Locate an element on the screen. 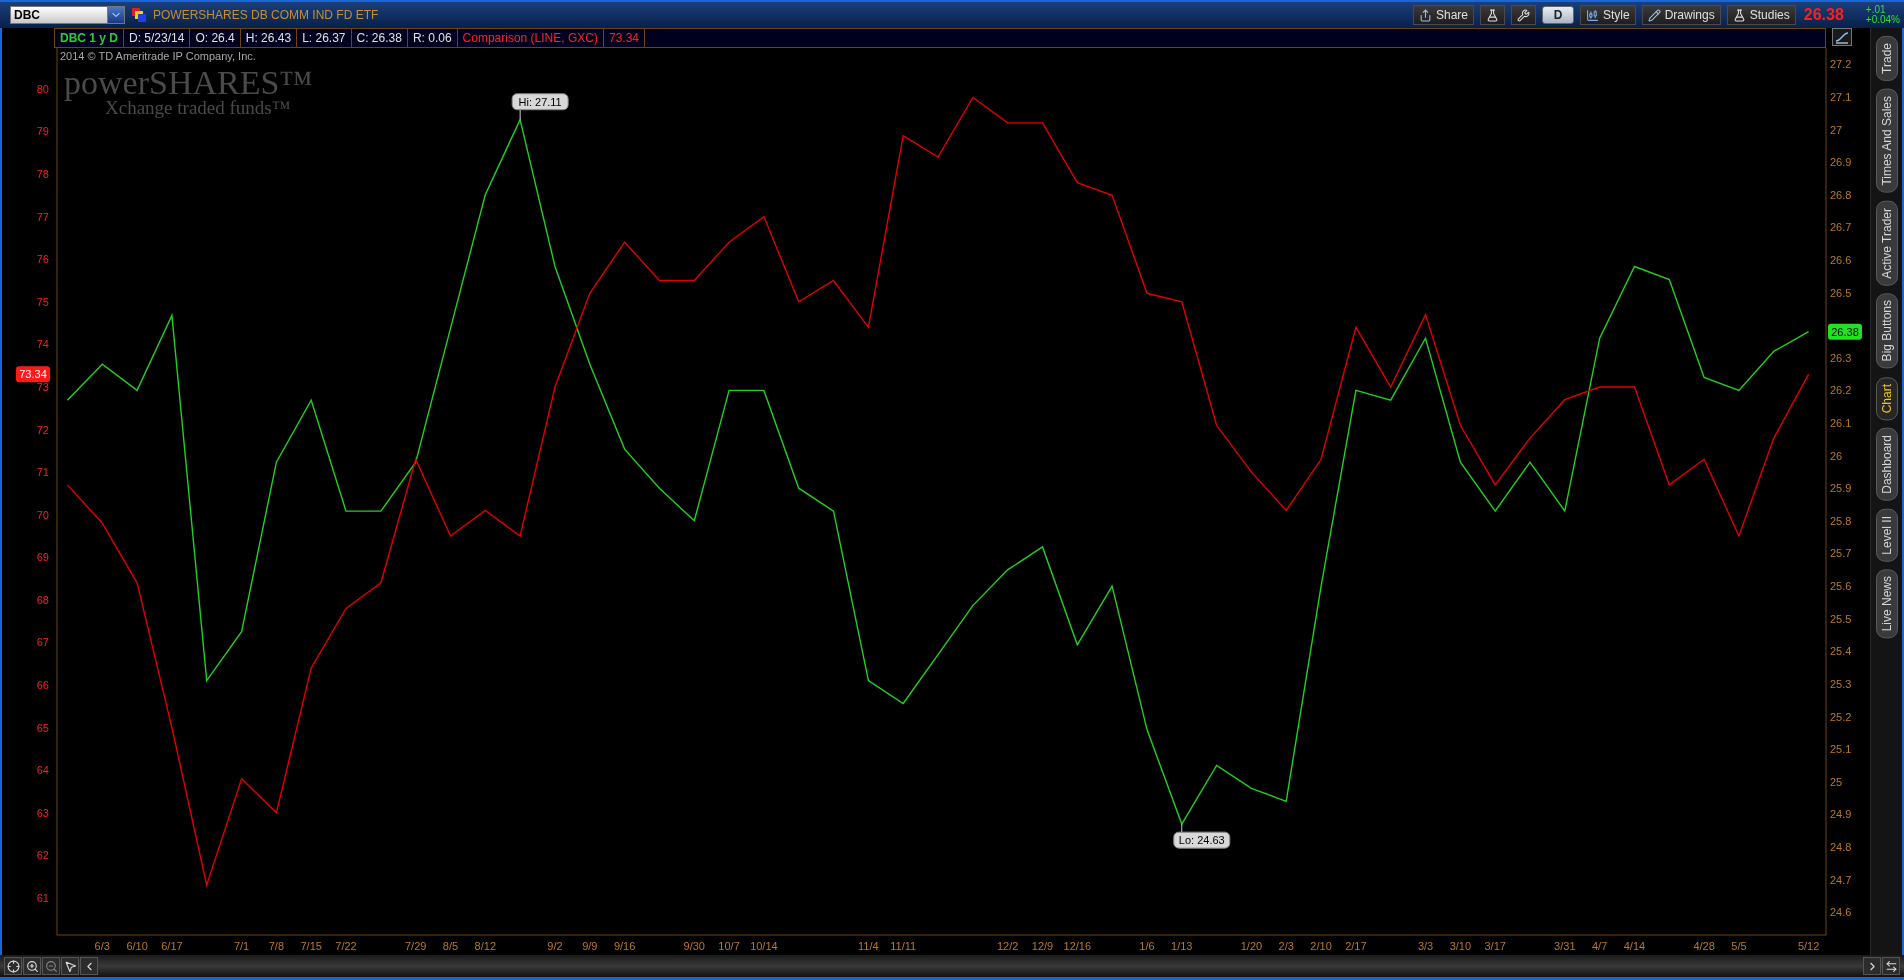  period-button: D is located at coordinates (1558, 15).